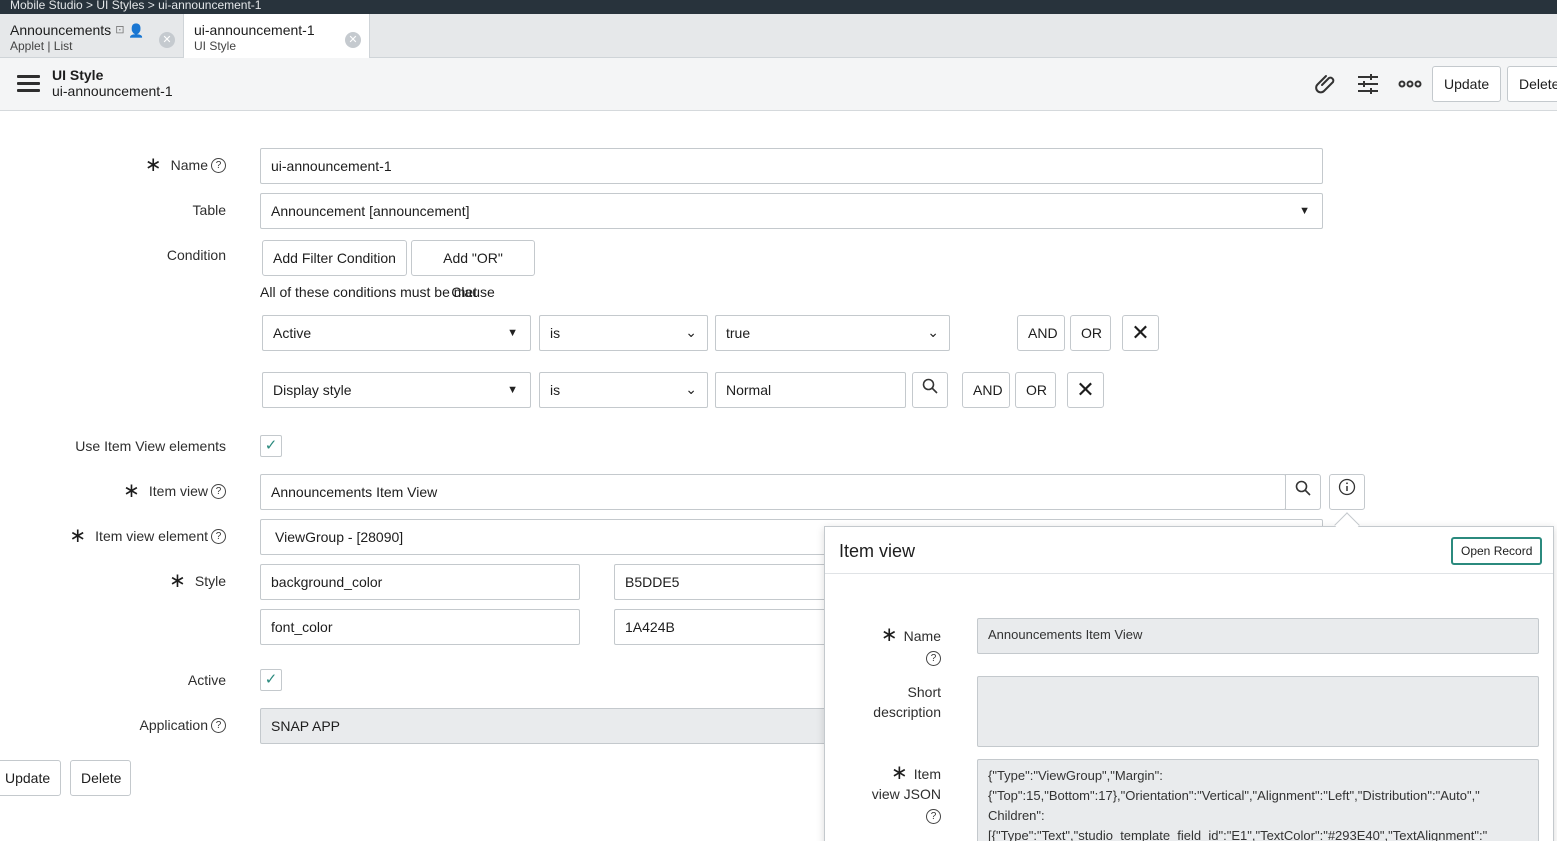 The height and width of the screenshot is (841, 1557). Describe the element at coordinates (877, 551) in the screenshot. I see `popover-title: Item view` at that location.